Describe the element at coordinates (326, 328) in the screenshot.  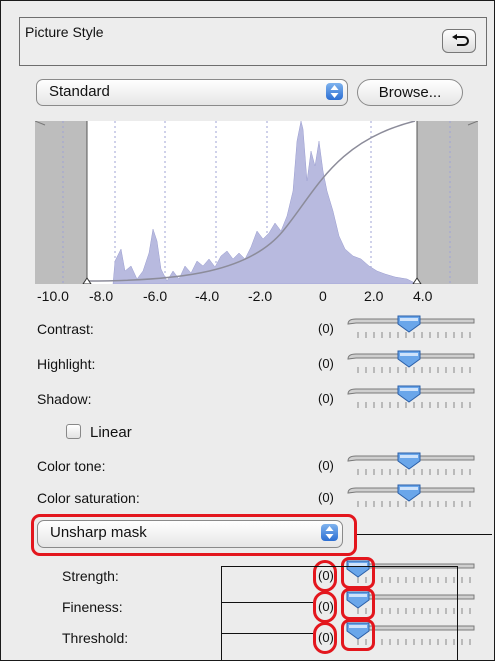
I see `contrast-value: (0)` at that location.